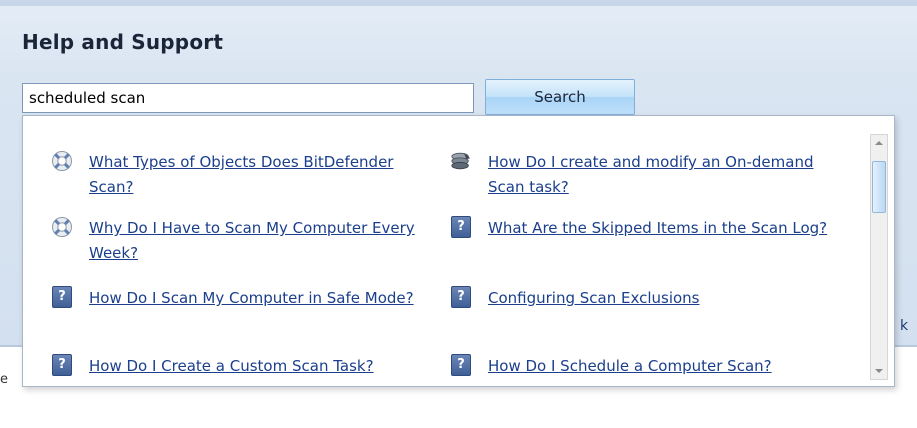 The height and width of the screenshot is (428, 917). Describe the element at coordinates (904, 326) in the screenshot. I see `background-text-fragment: k` at that location.